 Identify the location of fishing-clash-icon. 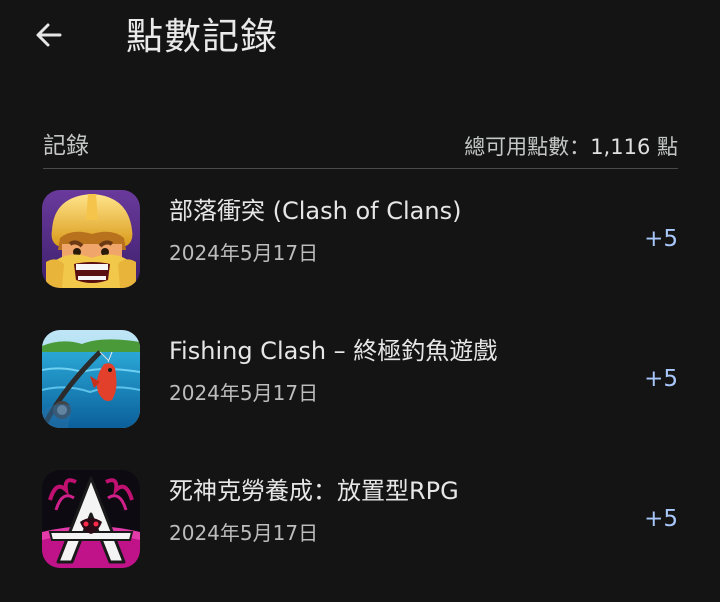
(91, 379).